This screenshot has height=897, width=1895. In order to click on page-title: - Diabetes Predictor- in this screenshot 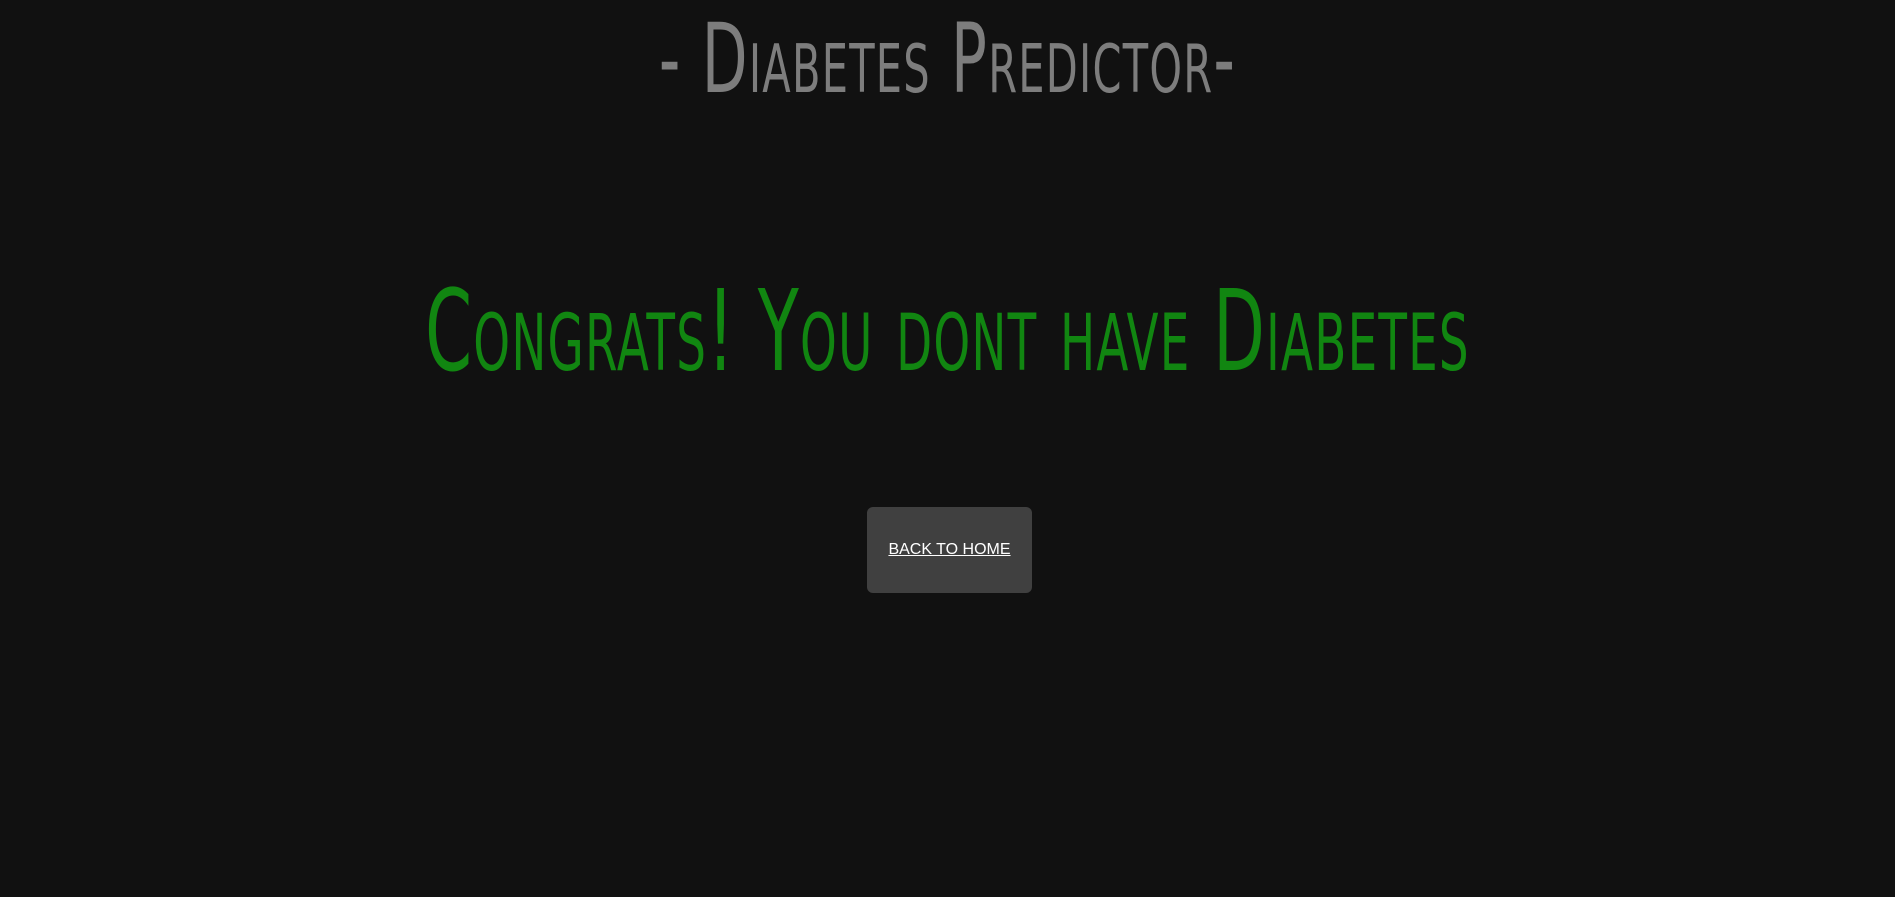, I will do `click(947, 59)`.